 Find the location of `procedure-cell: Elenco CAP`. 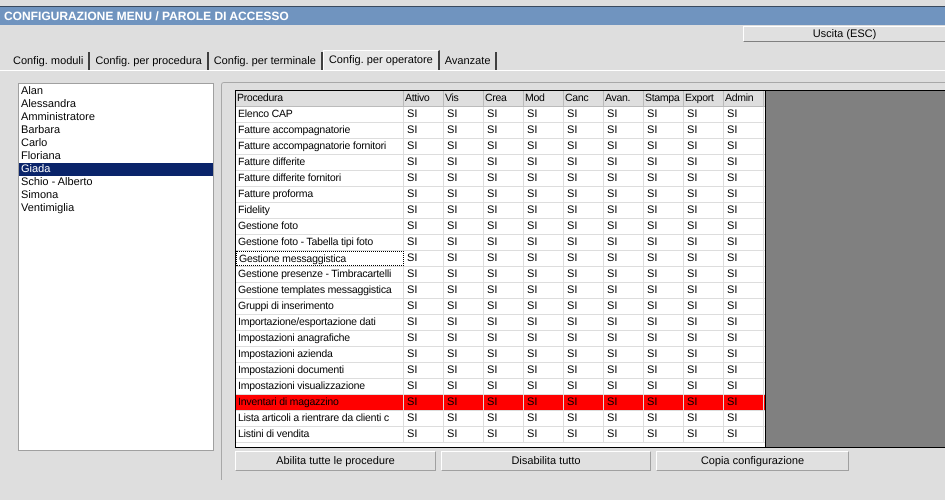

procedure-cell: Elenco CAP is located at coordinates (320, 114).